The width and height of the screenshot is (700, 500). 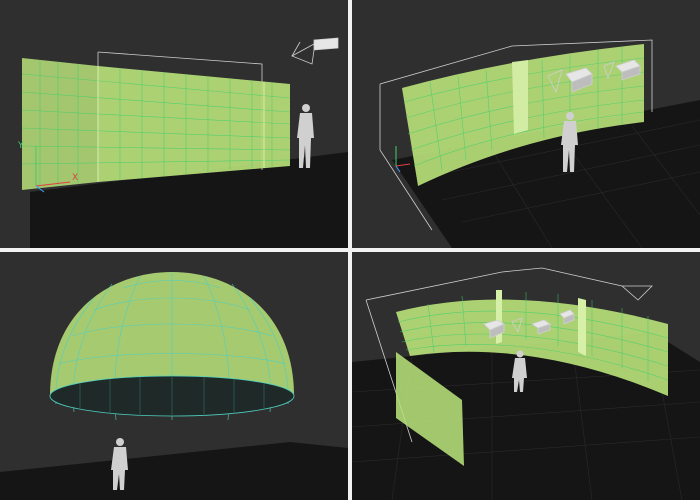 What do you see at coordinates (75, 178) in the screenshot?
I see `axis-x-label: X` at bounding box center [75, 178].